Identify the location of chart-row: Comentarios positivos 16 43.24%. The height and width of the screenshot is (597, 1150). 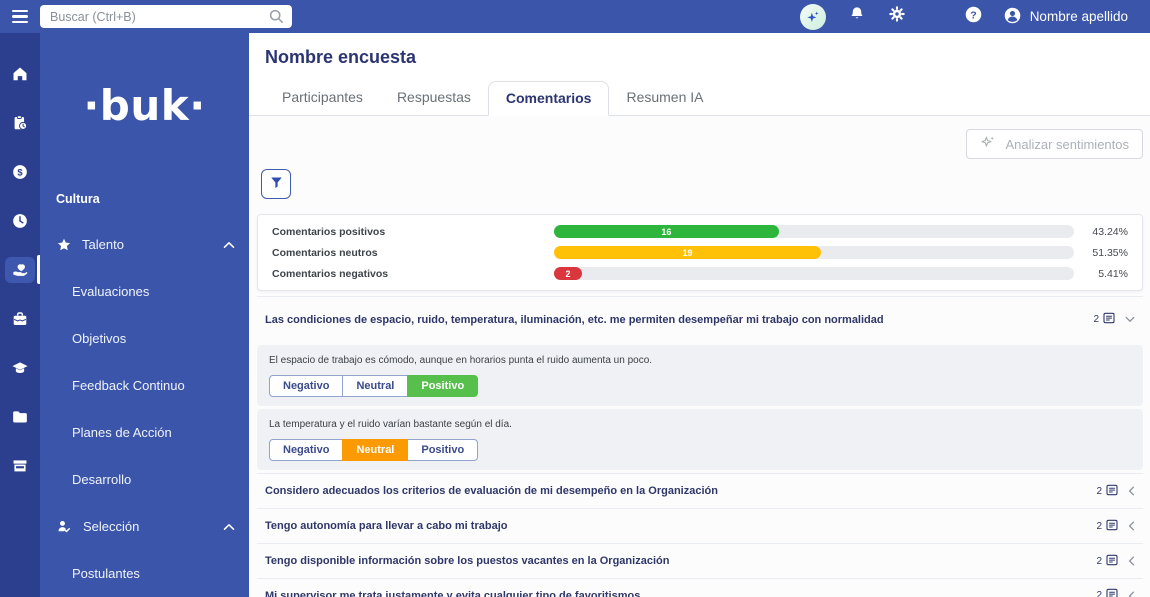
(700, 231).